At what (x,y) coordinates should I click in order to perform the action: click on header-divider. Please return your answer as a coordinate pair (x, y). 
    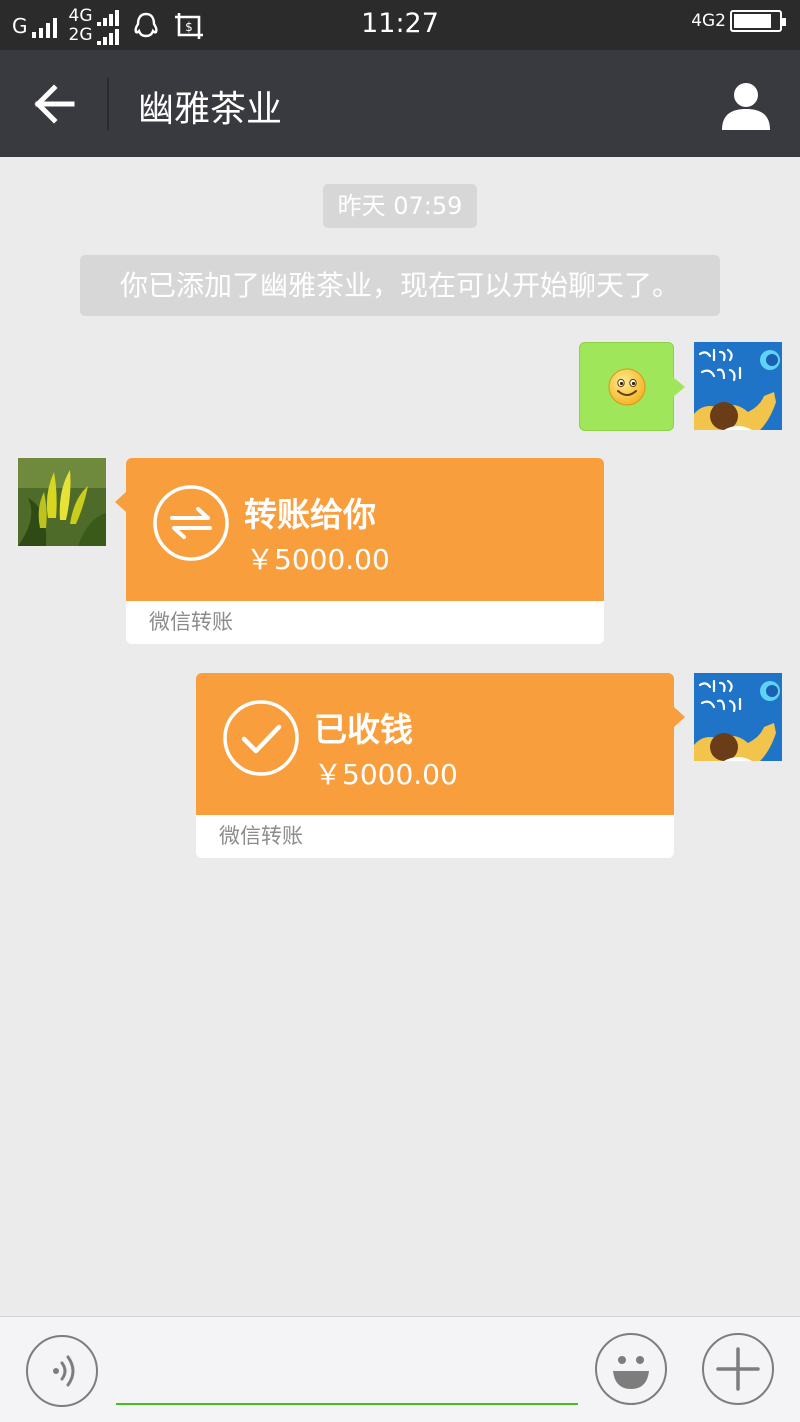
    Looking at the image, I should click on (108, 104).